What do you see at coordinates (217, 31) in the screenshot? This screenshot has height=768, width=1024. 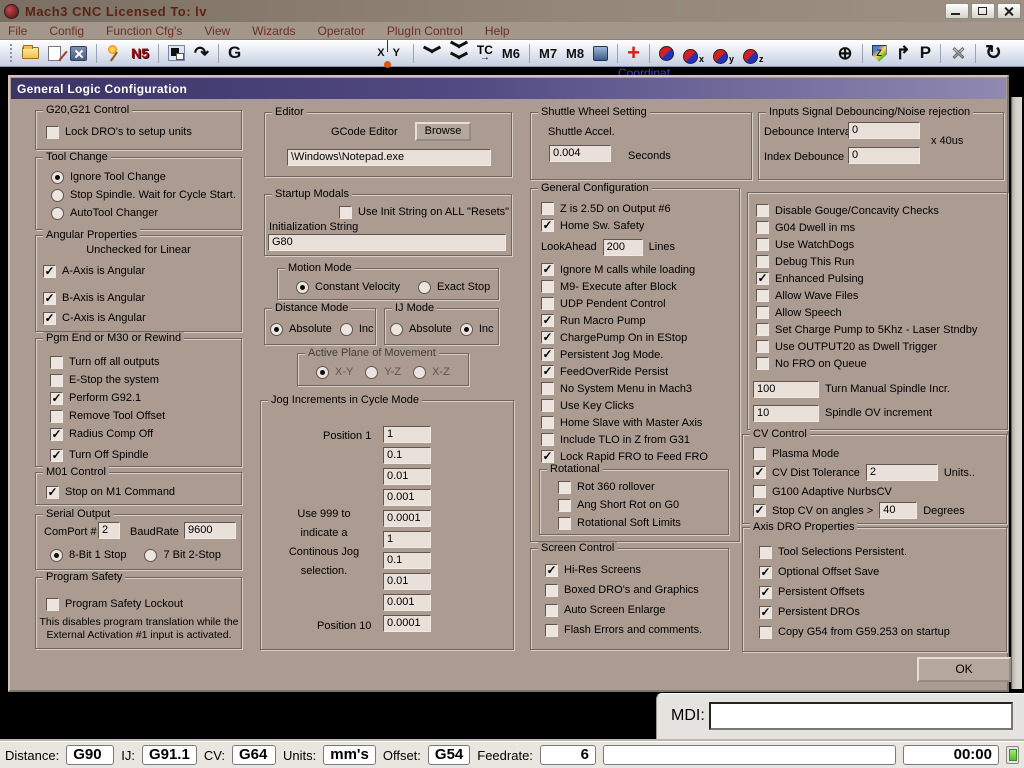 I see `menu-item: View` at bounding box center [217, 31].